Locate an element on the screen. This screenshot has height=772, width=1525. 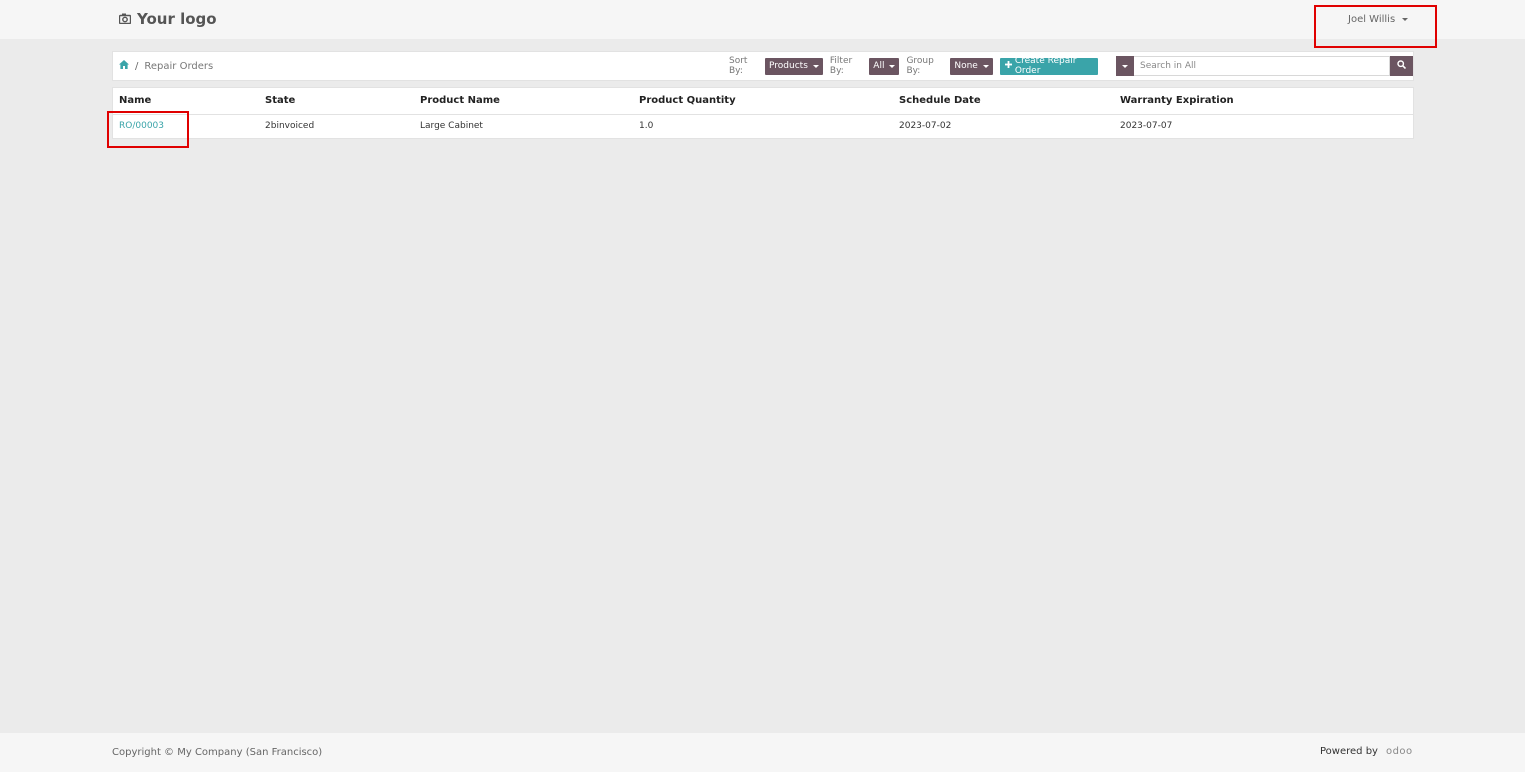
column-header-schedule-date: Schedule Date is located at coordinates (1003, 101).